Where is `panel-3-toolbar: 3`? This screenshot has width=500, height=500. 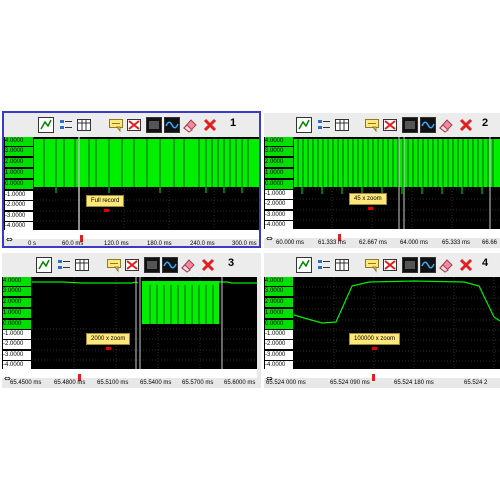
panel-3-toolbar: 3 is located at coordinates (131, 265).